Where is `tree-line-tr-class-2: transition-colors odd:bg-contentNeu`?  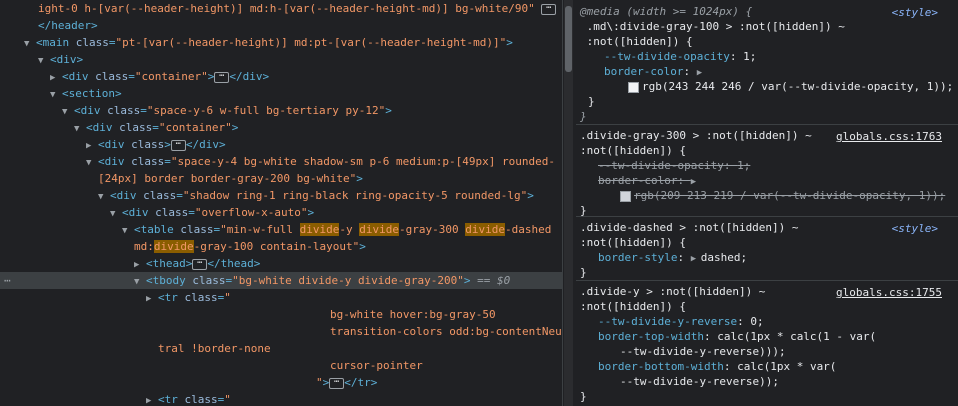
tree-line-tr-class-2: transition-colors odd:bg-contentNeu is located at coordinates (446, 331).